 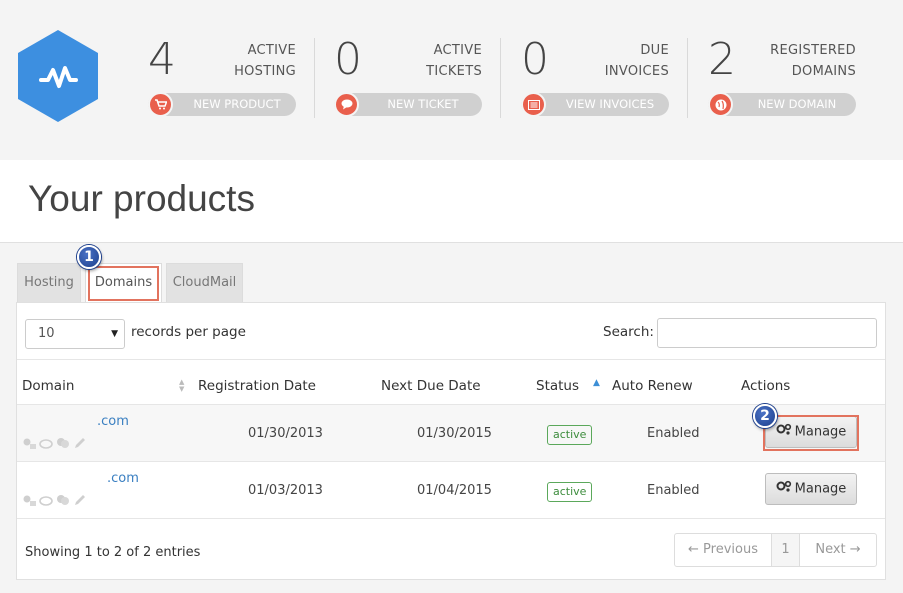 I want to click on invoice-list-icon, so click(x=533, y=104).